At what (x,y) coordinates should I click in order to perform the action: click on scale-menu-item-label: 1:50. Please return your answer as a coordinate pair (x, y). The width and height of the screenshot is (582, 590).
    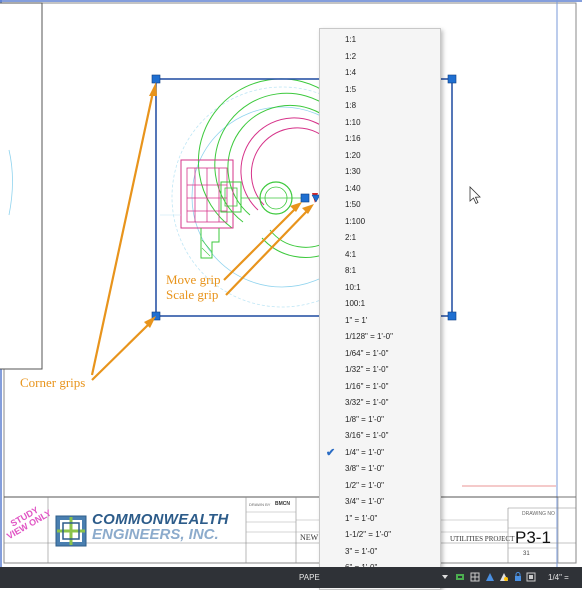
    Looking at the image, I should click on (353, 205).